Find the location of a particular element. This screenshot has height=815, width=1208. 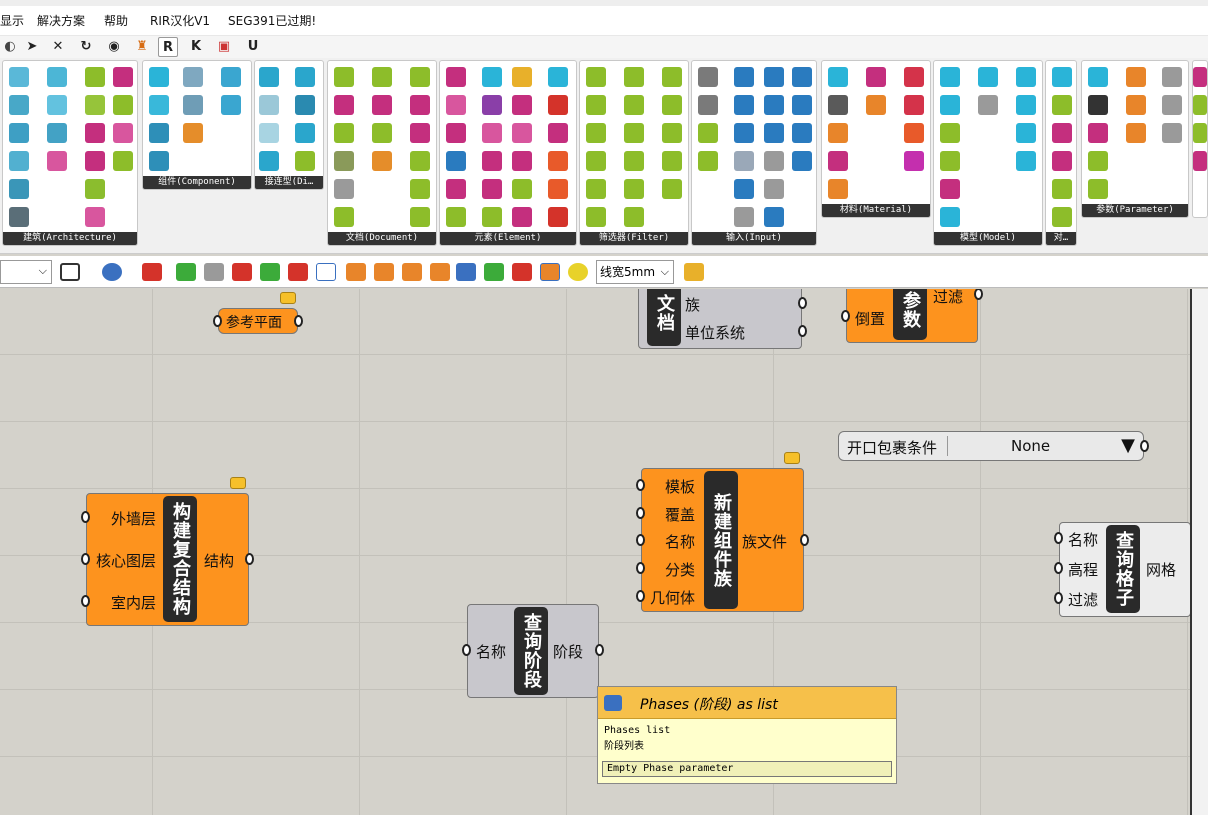

tab-icon-3: ✕ is located at coordinates (58, 47).